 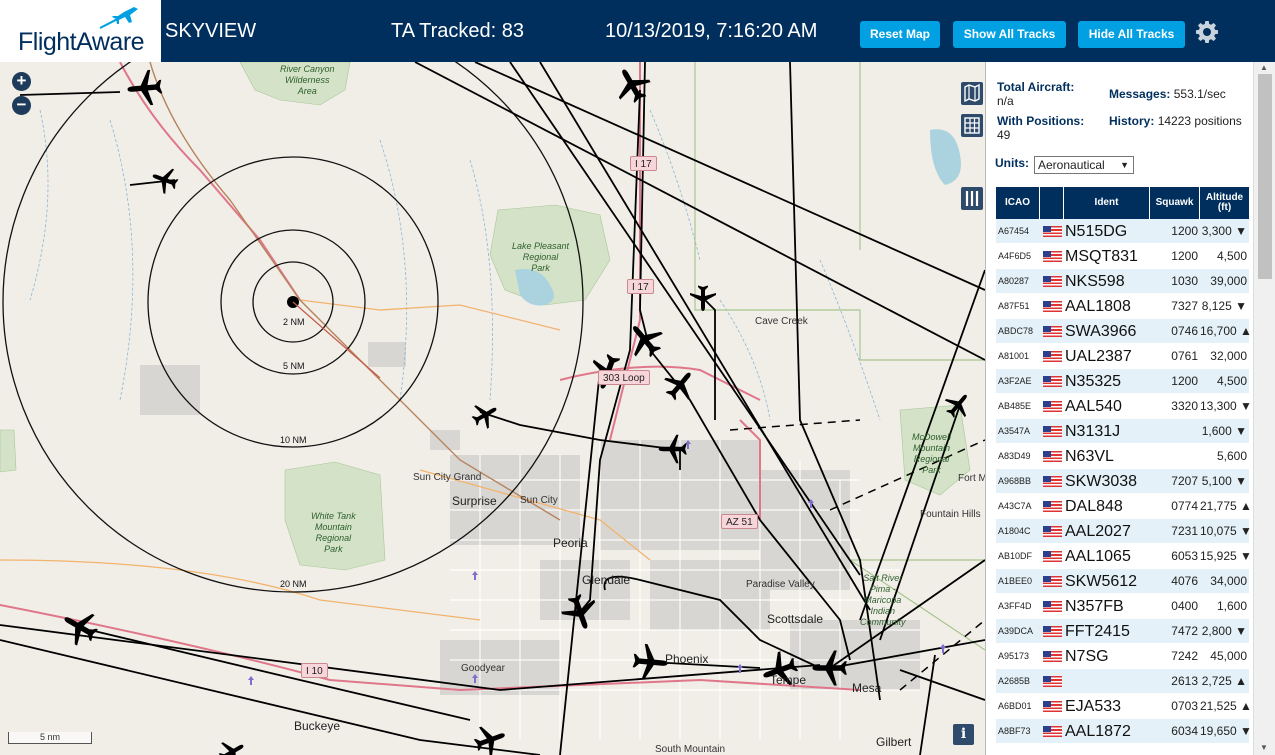 I want to click on tracked-count: TA Tracked: 83, so click(x=458, y=31).